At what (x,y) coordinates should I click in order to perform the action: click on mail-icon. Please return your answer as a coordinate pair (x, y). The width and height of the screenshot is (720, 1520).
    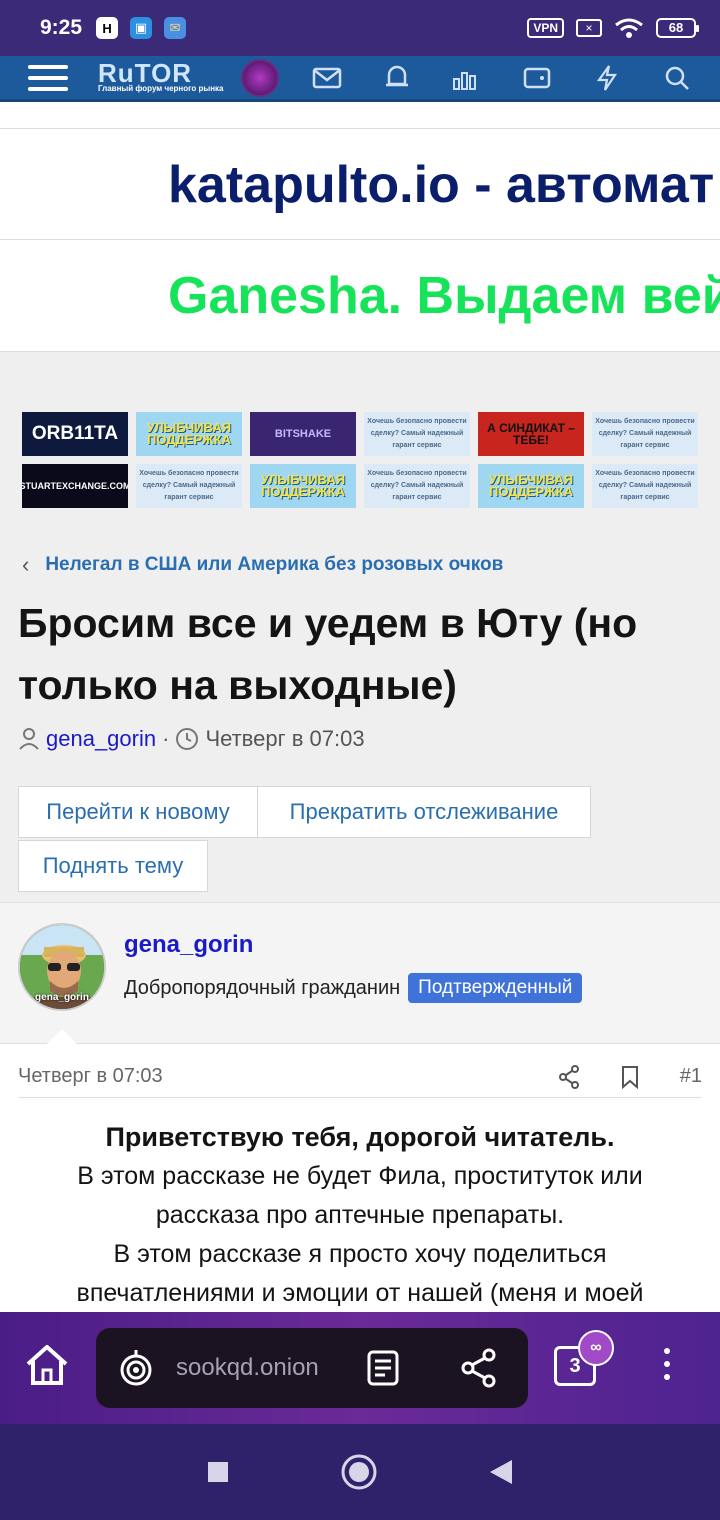
    Looking at the image, I should click on (327, 78).